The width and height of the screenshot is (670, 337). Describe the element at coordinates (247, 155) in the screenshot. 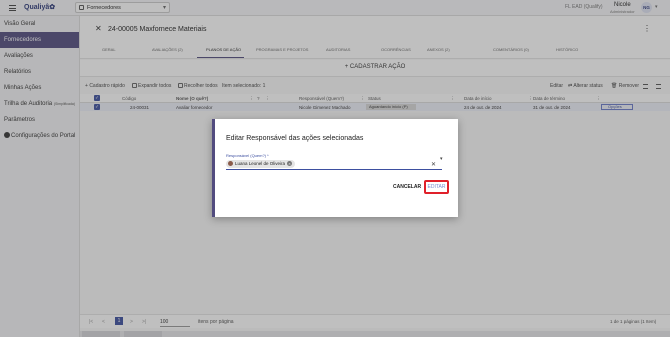

I see `responsible-field-label: Responsável (Quem?) *` at that location.